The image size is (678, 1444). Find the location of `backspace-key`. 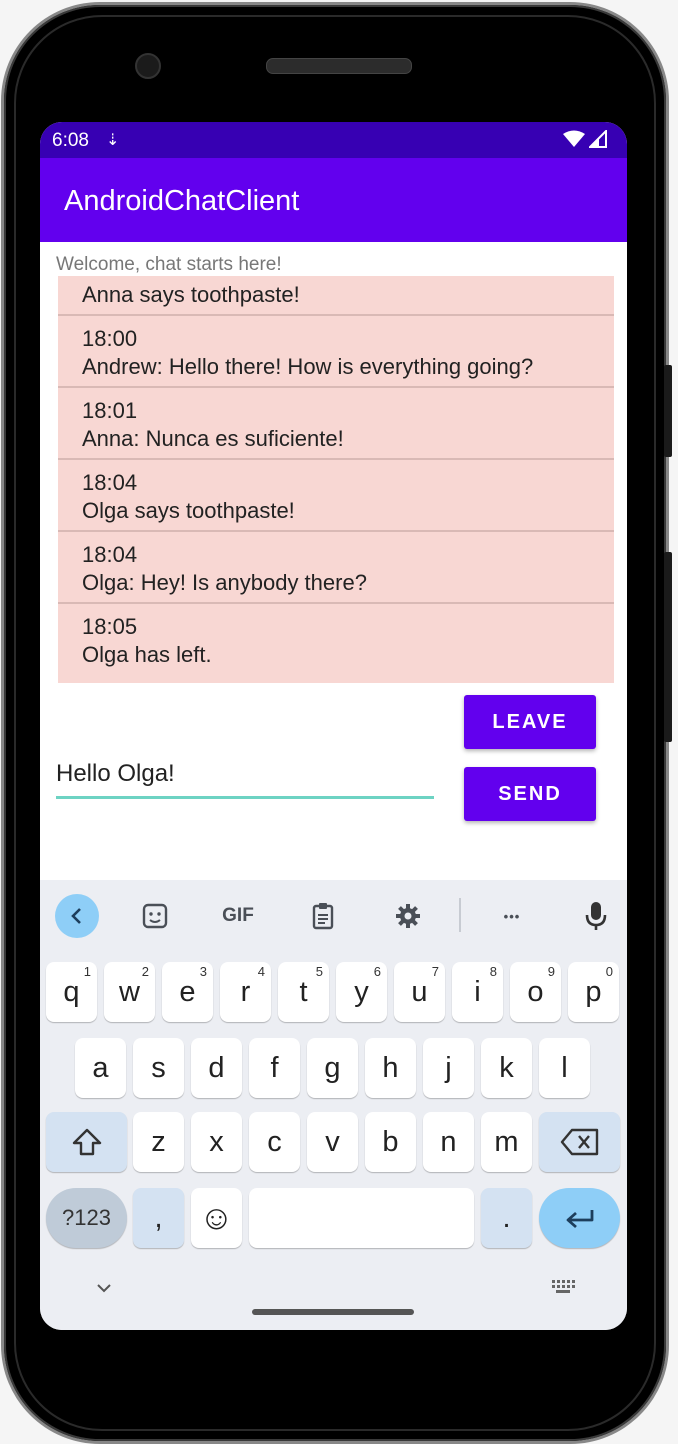

backspace-key is located at coordinates (579, 1142).